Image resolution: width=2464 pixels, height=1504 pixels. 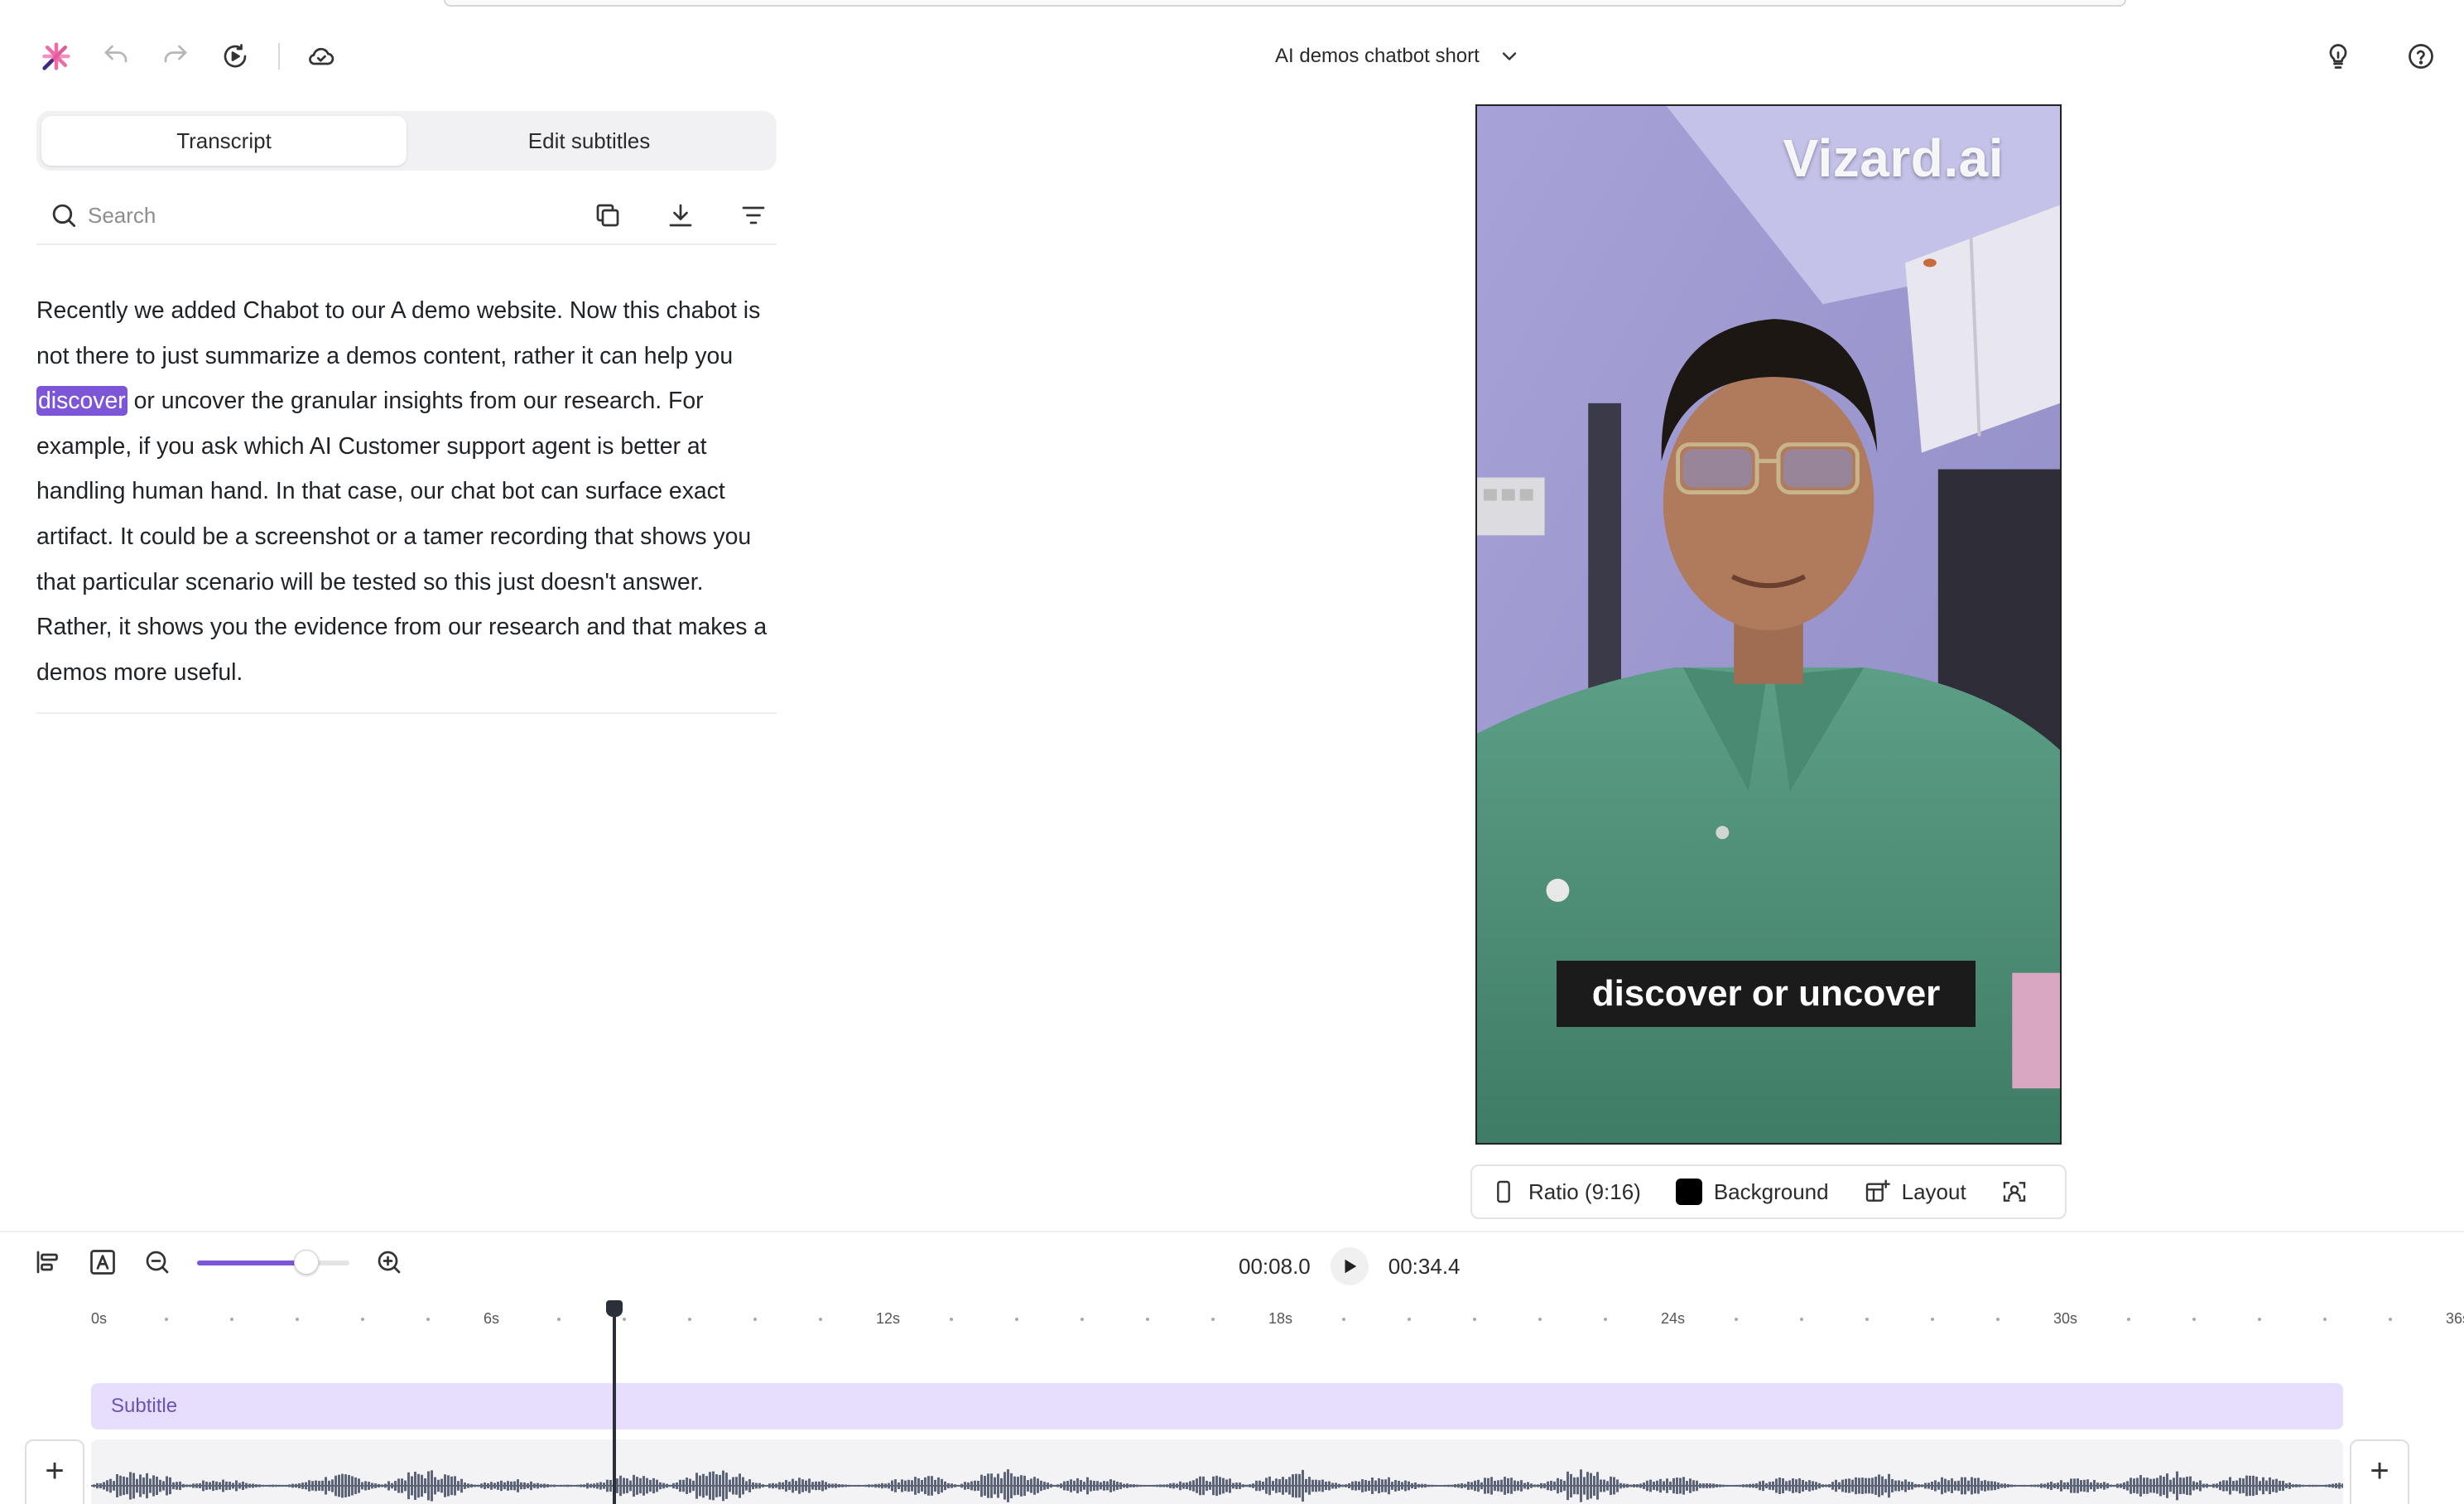 I want to click on play-icon, so click(x=1351, y=1266).